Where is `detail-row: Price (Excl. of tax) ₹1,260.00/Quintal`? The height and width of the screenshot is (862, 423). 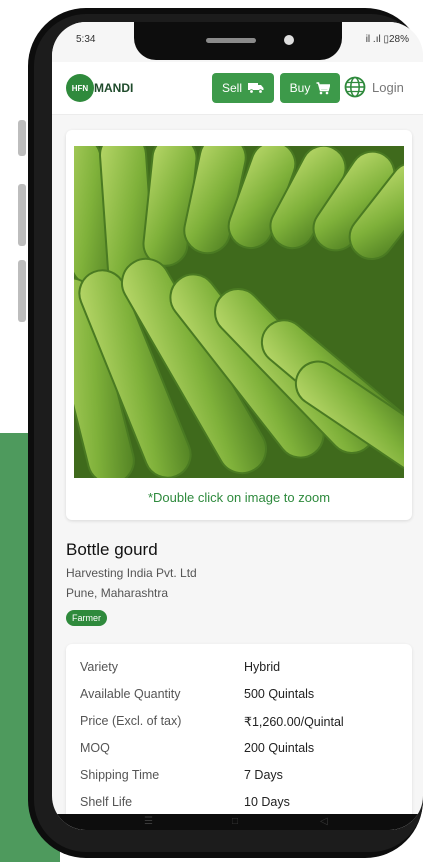 detail-row: Price (Excl. of tax) ₹1,260.00/Quintal is located at coordinates (240, 725).